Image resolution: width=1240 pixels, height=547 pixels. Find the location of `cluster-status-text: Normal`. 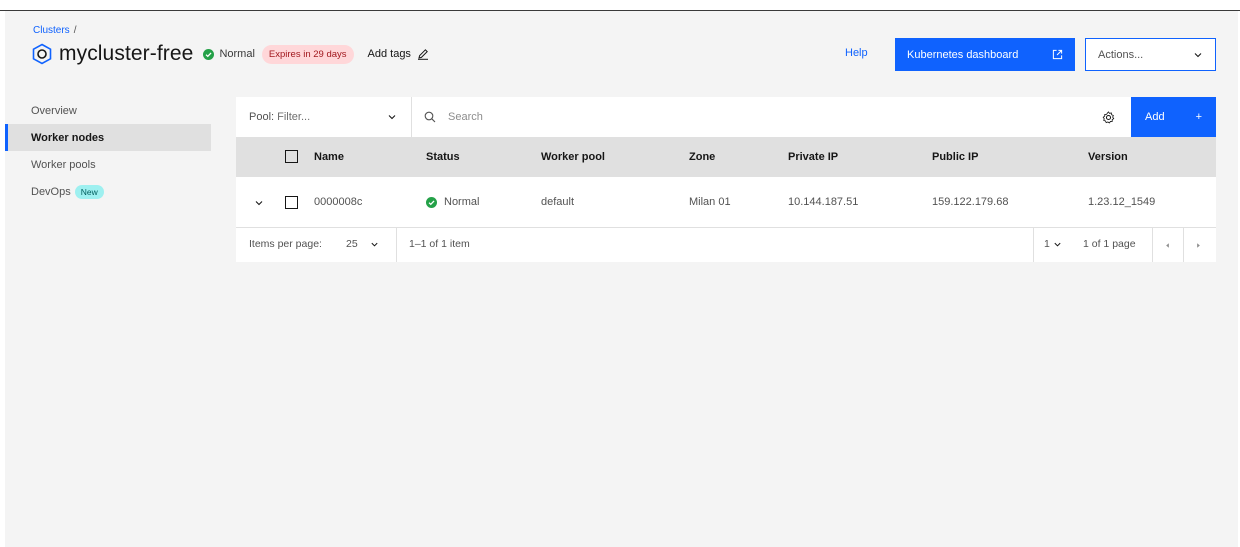

cluster-status-text: Normal is located at coordinates (237, 54).